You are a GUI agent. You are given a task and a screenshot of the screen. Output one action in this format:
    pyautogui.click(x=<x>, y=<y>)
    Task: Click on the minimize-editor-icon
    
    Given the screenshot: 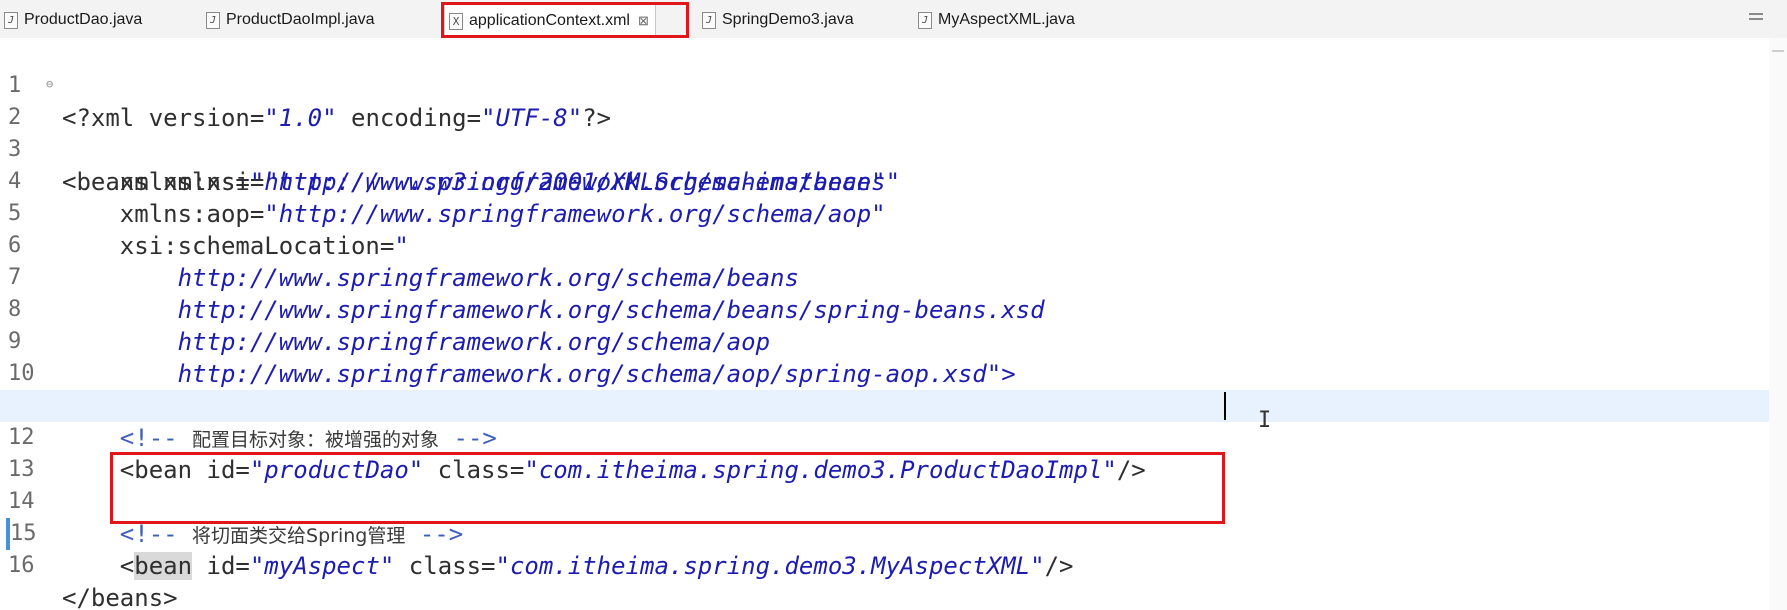 What is the action you would take?
    pyautogui.click(x=1756, y=17)
    